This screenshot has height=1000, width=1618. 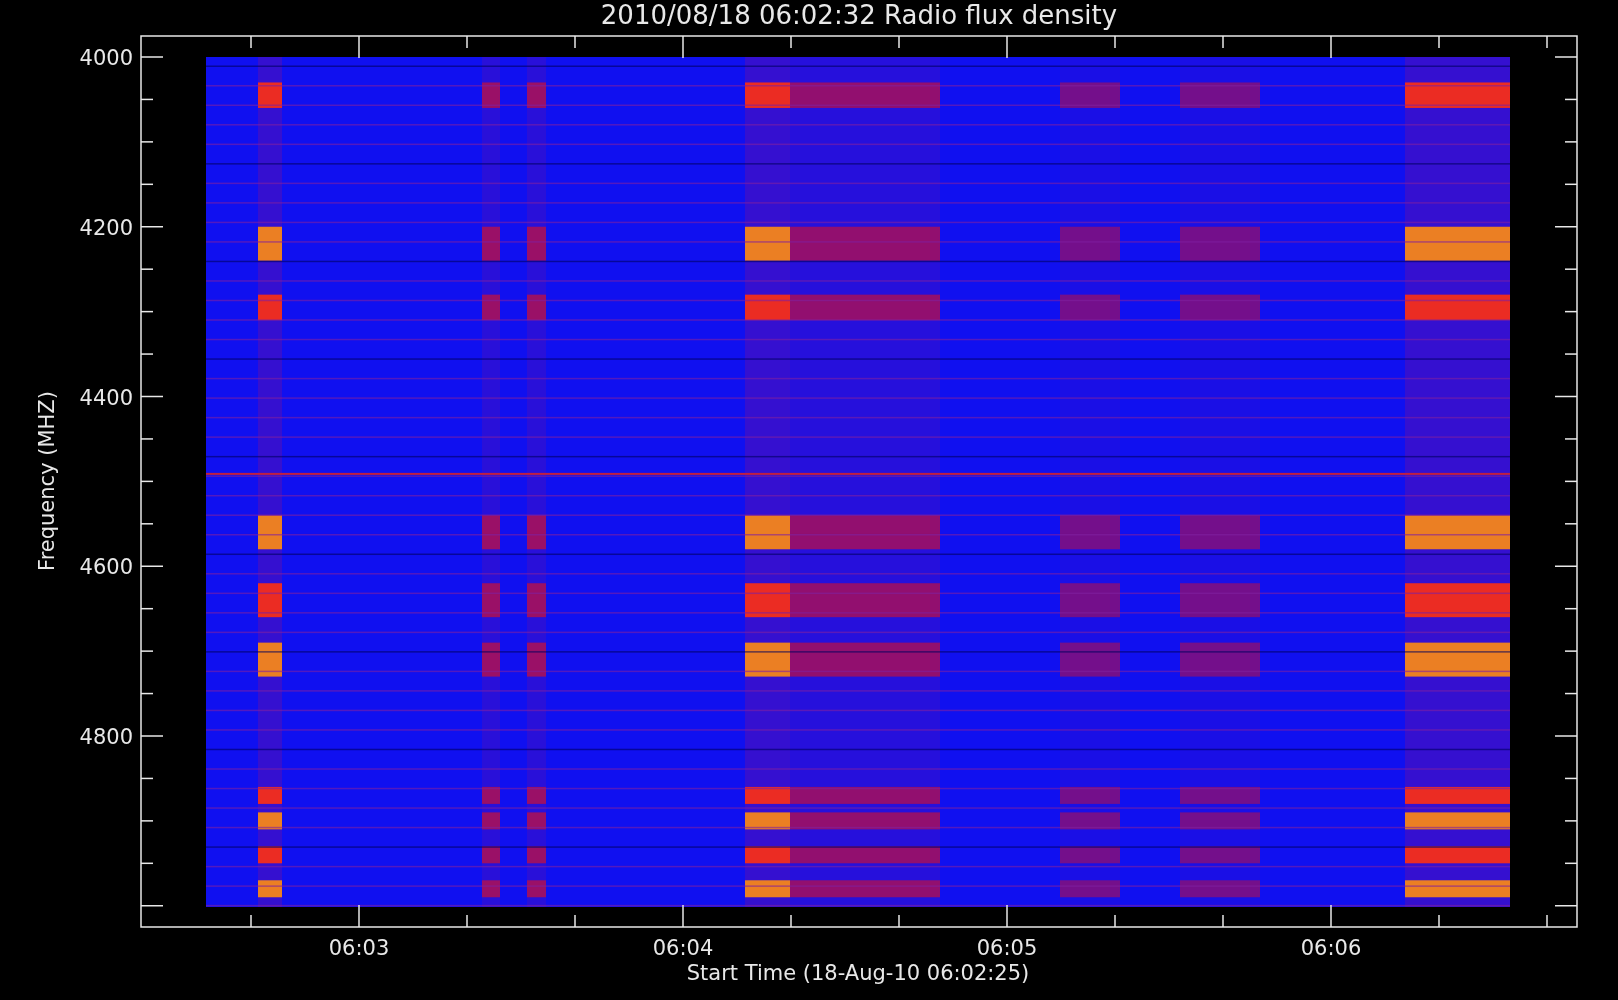 I want to click on y-tick-label: 4600, so click(x=106, y=567).